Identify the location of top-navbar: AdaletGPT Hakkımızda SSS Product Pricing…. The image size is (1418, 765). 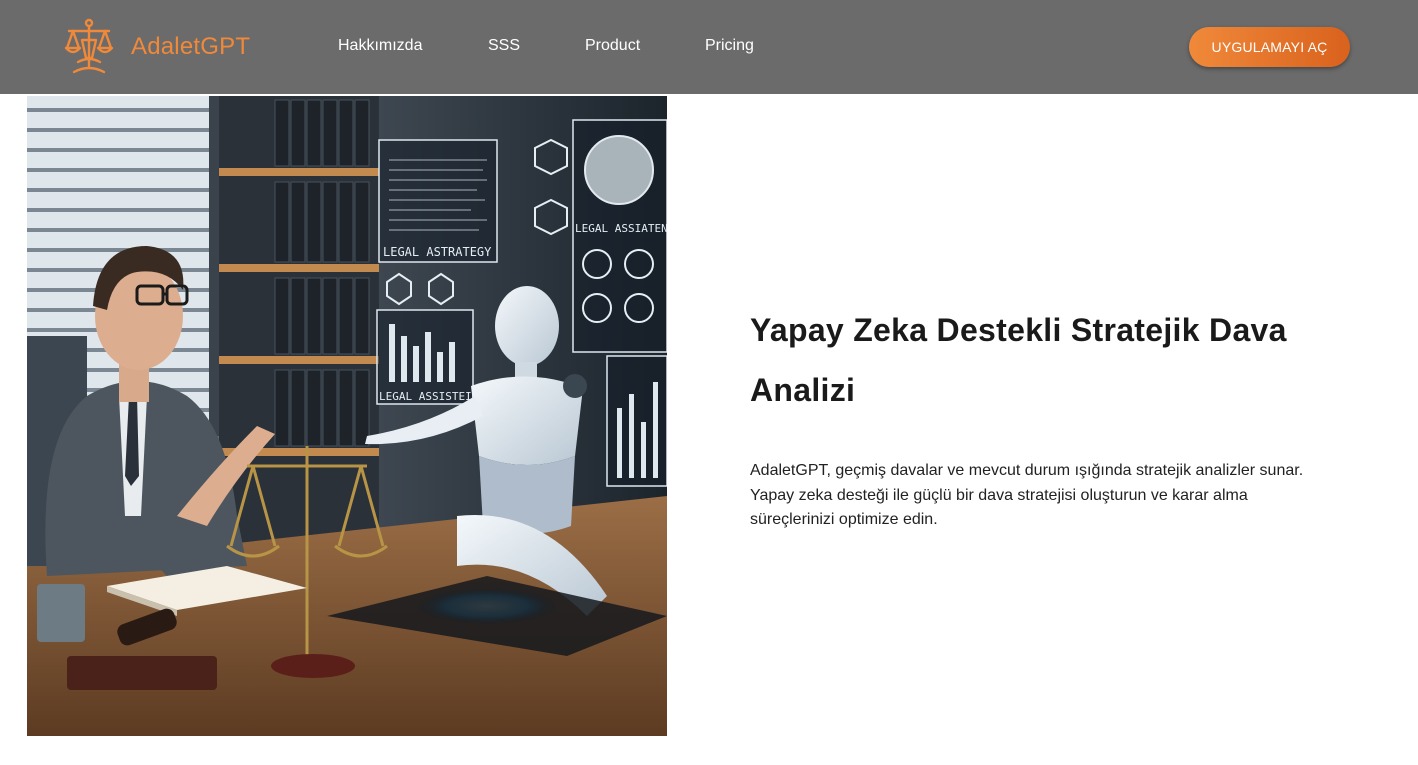
(709, 47).